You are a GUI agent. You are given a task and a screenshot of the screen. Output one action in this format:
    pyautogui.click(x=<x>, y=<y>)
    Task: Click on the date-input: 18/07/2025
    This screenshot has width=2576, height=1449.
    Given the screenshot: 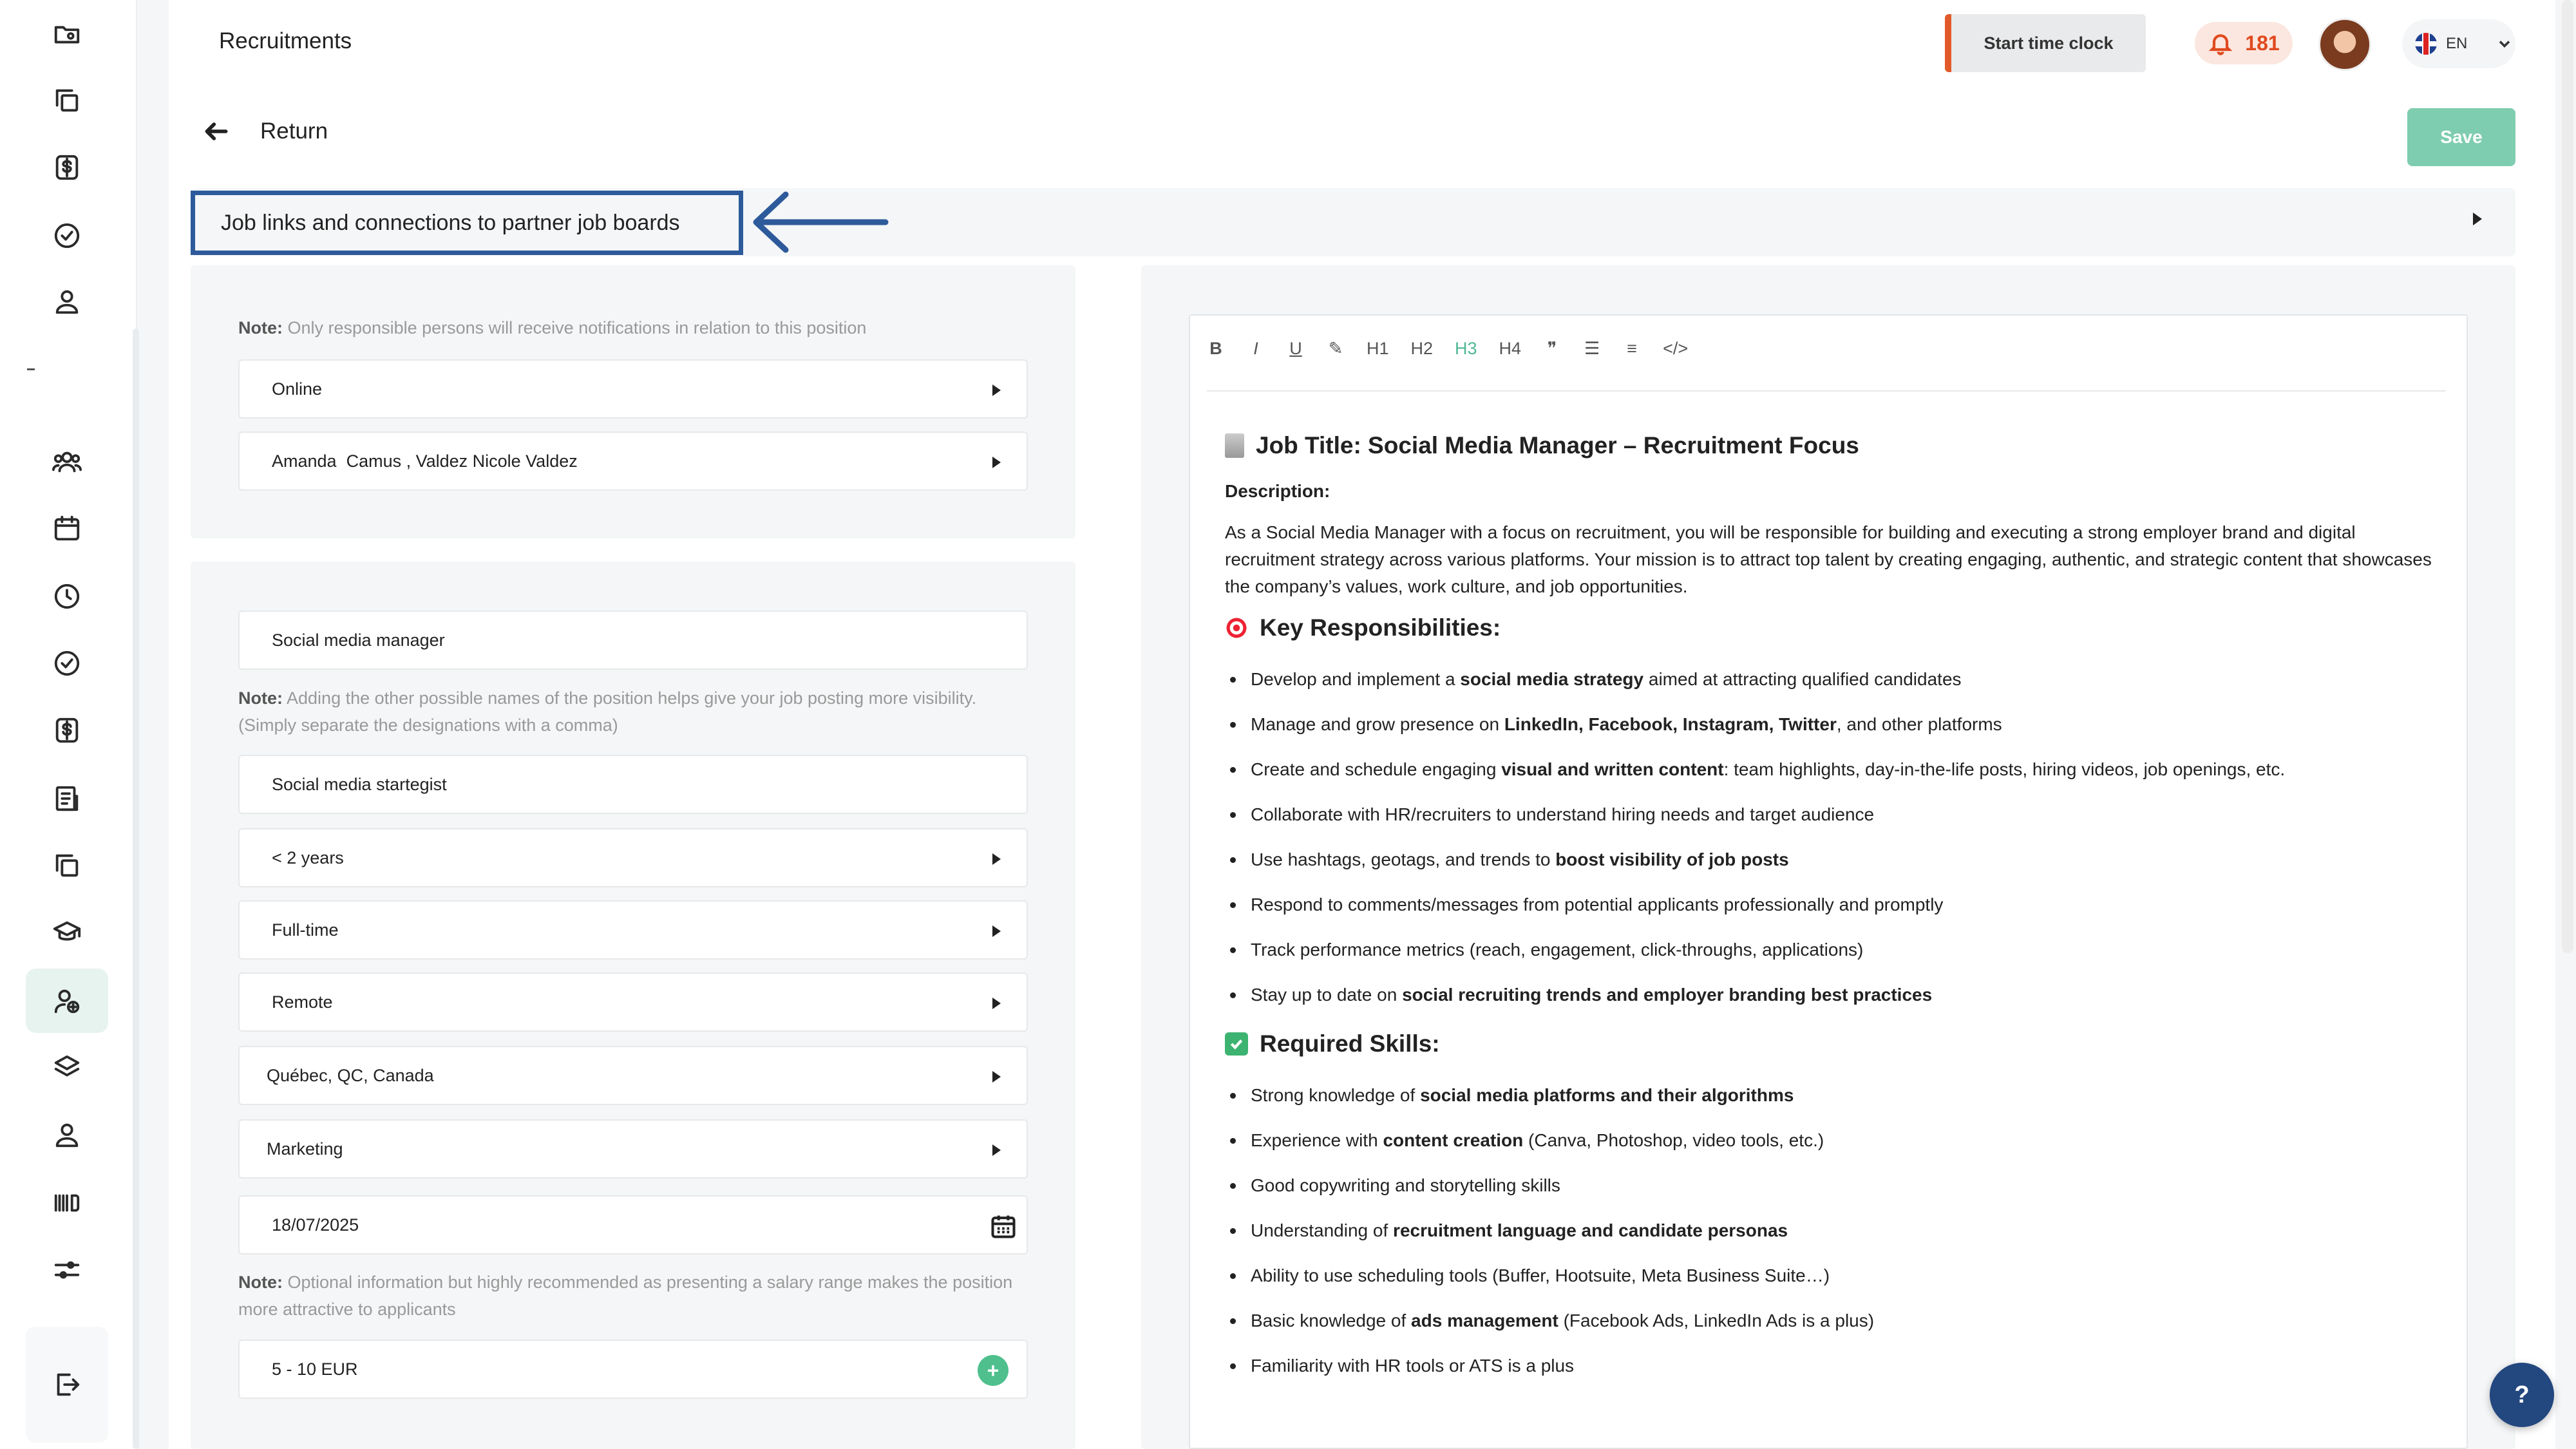 What is the action you would take?
    pyautogui.click(x=633, y=1225)
    